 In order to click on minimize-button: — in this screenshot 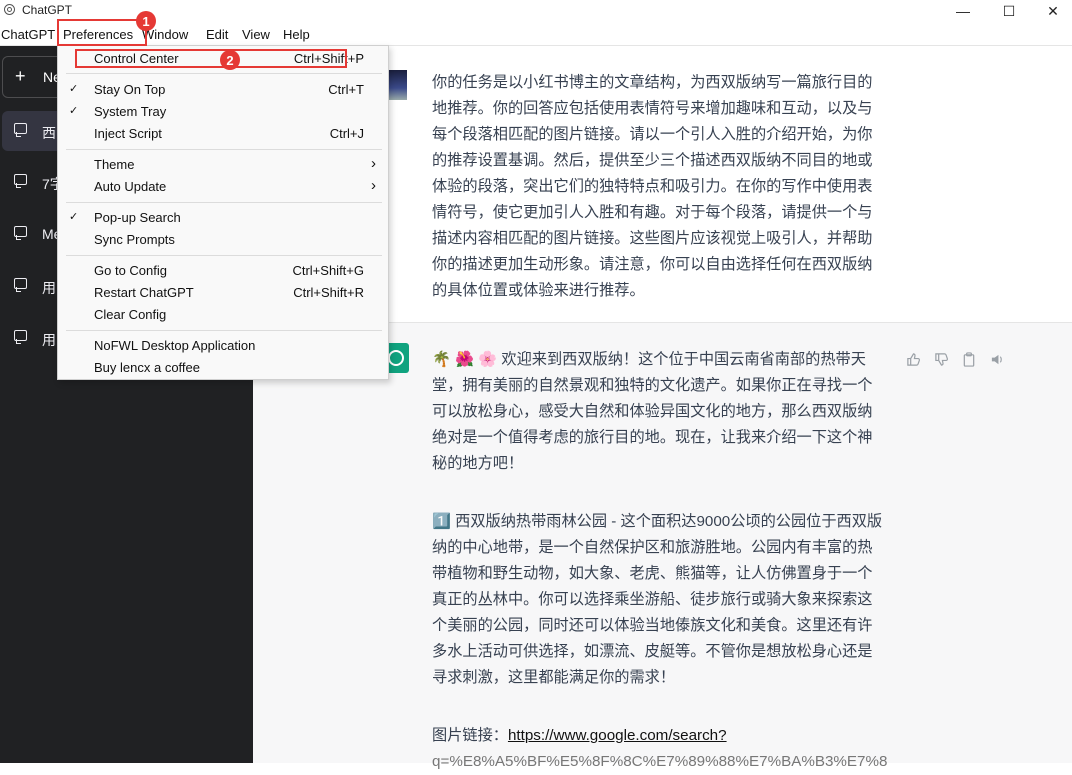, I will do `click(963, 11)`.